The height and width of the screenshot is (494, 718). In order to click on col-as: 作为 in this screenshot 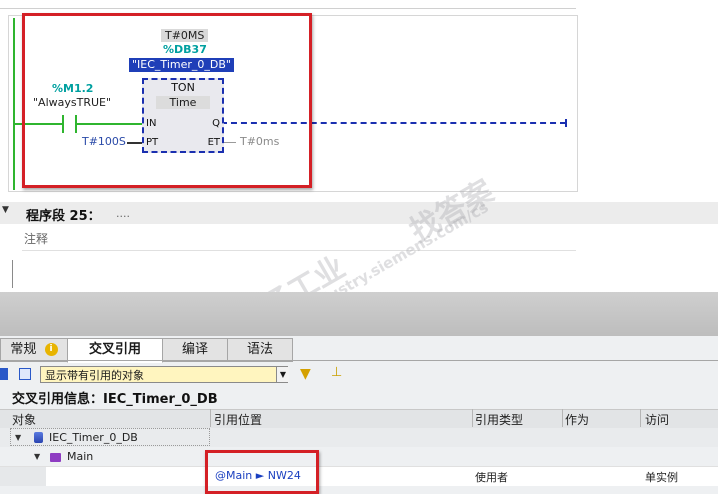, I will do `click(577, 419)`.